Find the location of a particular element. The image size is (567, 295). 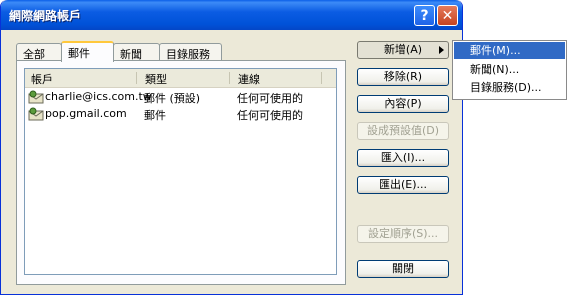

column-header-type: 類型 is located at coordinates (156, 79).